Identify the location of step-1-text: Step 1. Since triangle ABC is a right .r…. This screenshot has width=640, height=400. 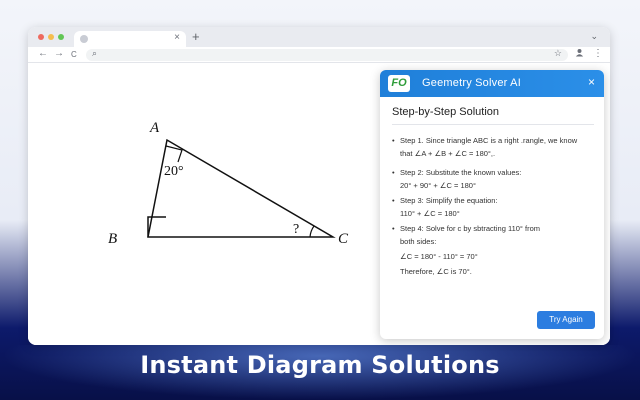
(489, 140).